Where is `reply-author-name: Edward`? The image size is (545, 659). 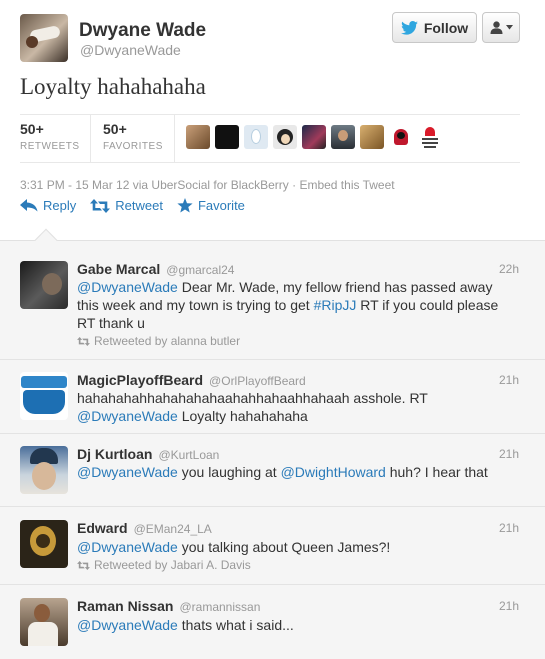 reply-author-name: Edward is located at coordinates (102, 528).